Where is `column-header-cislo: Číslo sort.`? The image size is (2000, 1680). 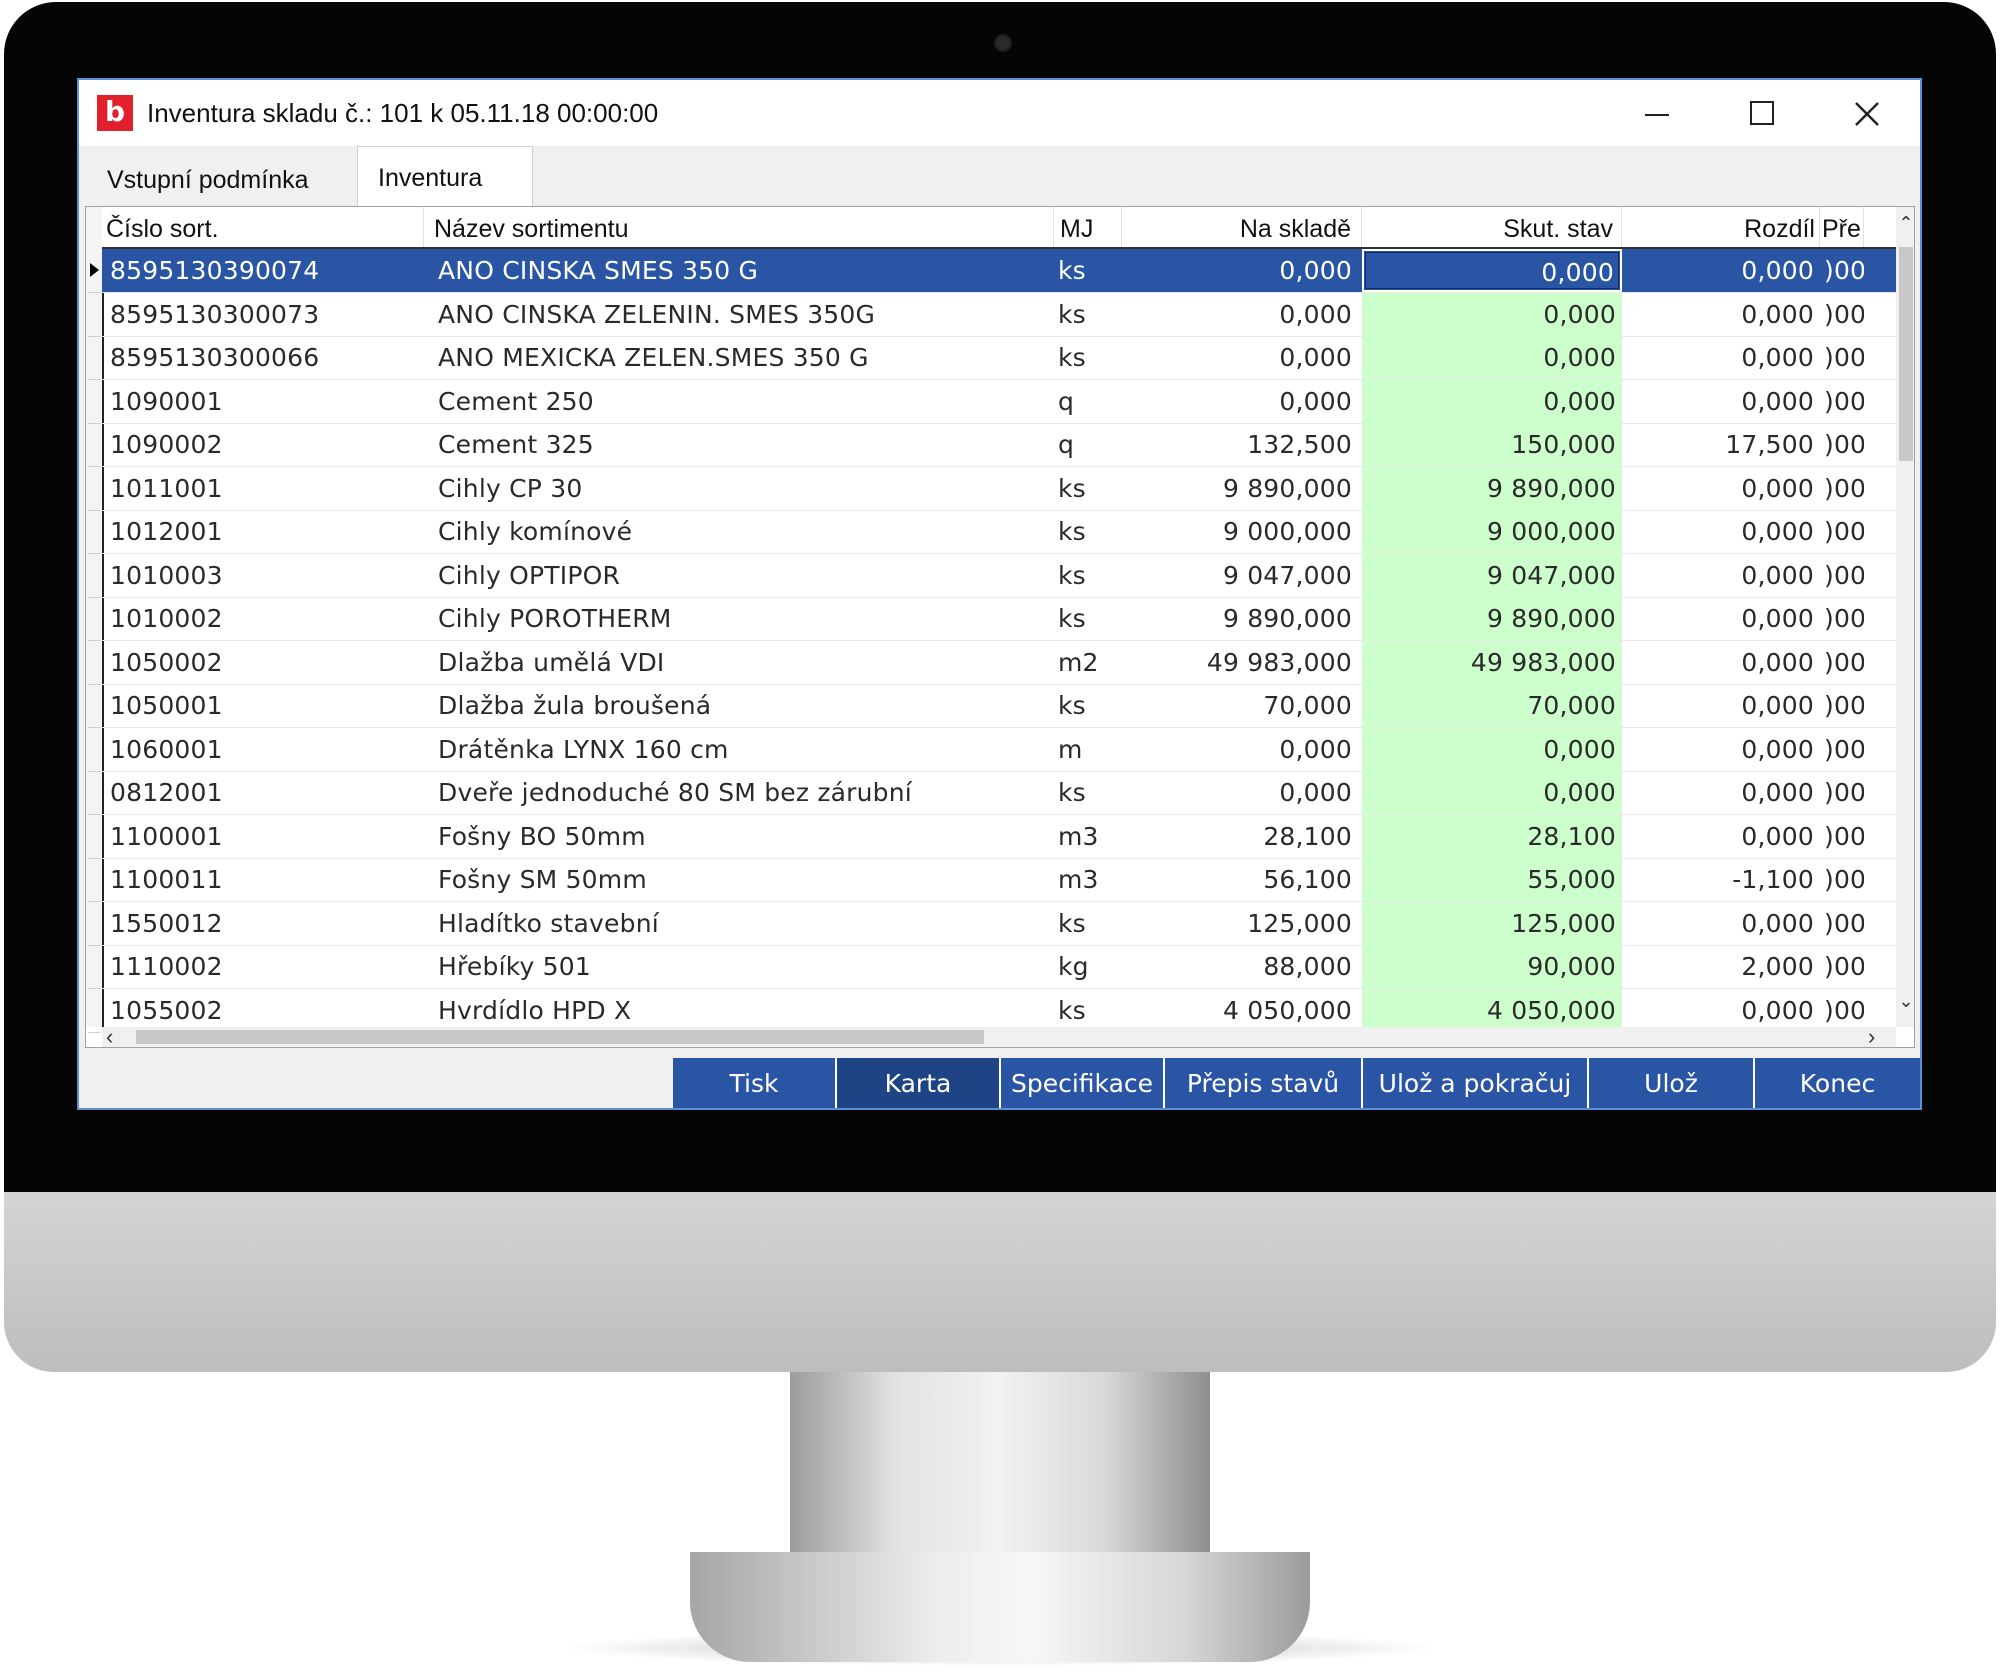 column-header-cislo: Číslo sort. is located at coordinates (263, 227).